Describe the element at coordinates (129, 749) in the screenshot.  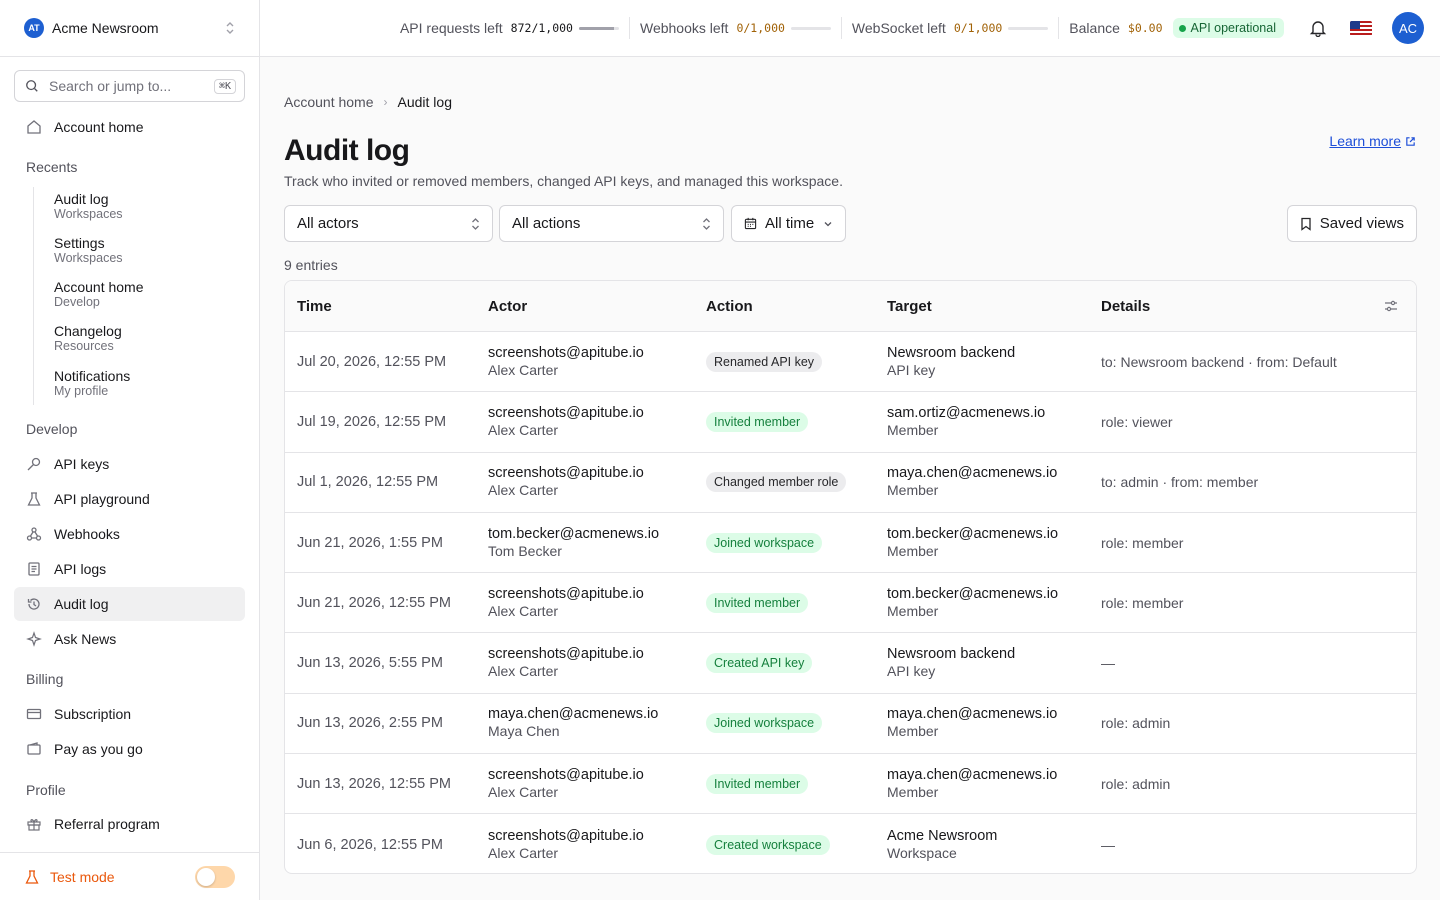
I see `sidebar-item-pay-as-you-go: Pay as you go` at that location.